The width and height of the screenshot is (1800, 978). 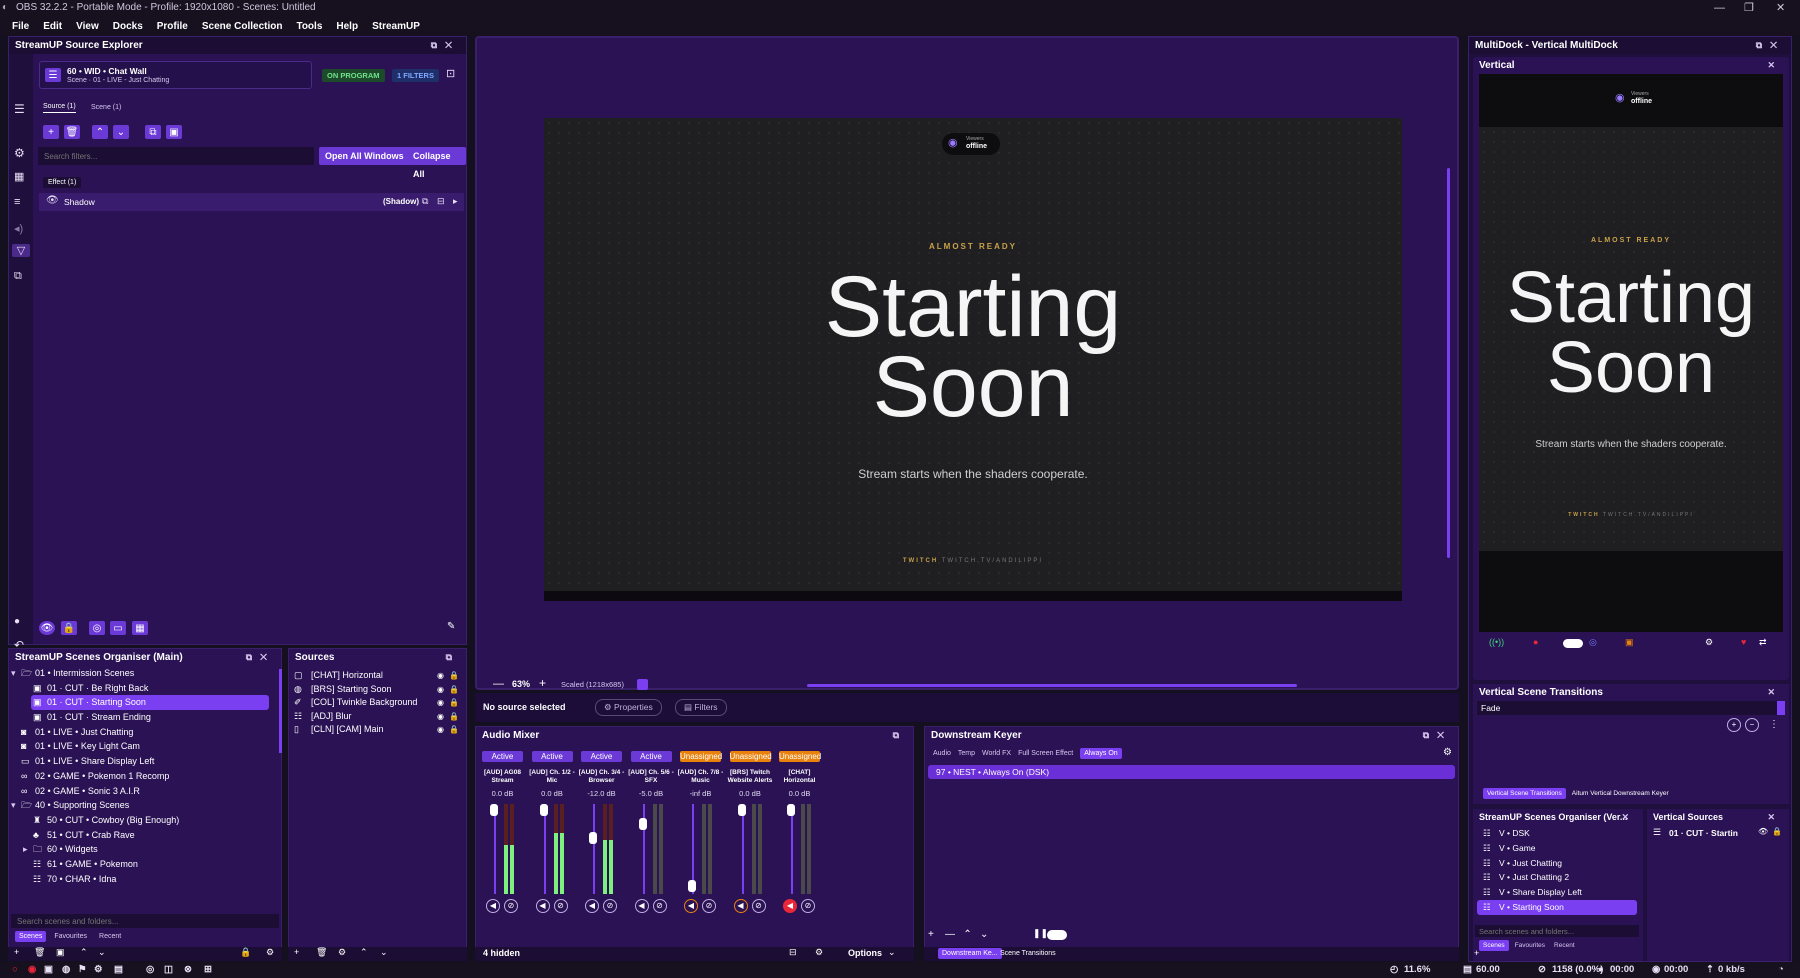 What do you see at coordinates (15, 969) in the screenshot?
I see `record-indicator-icon: ○` at bounding box center [15, 969].